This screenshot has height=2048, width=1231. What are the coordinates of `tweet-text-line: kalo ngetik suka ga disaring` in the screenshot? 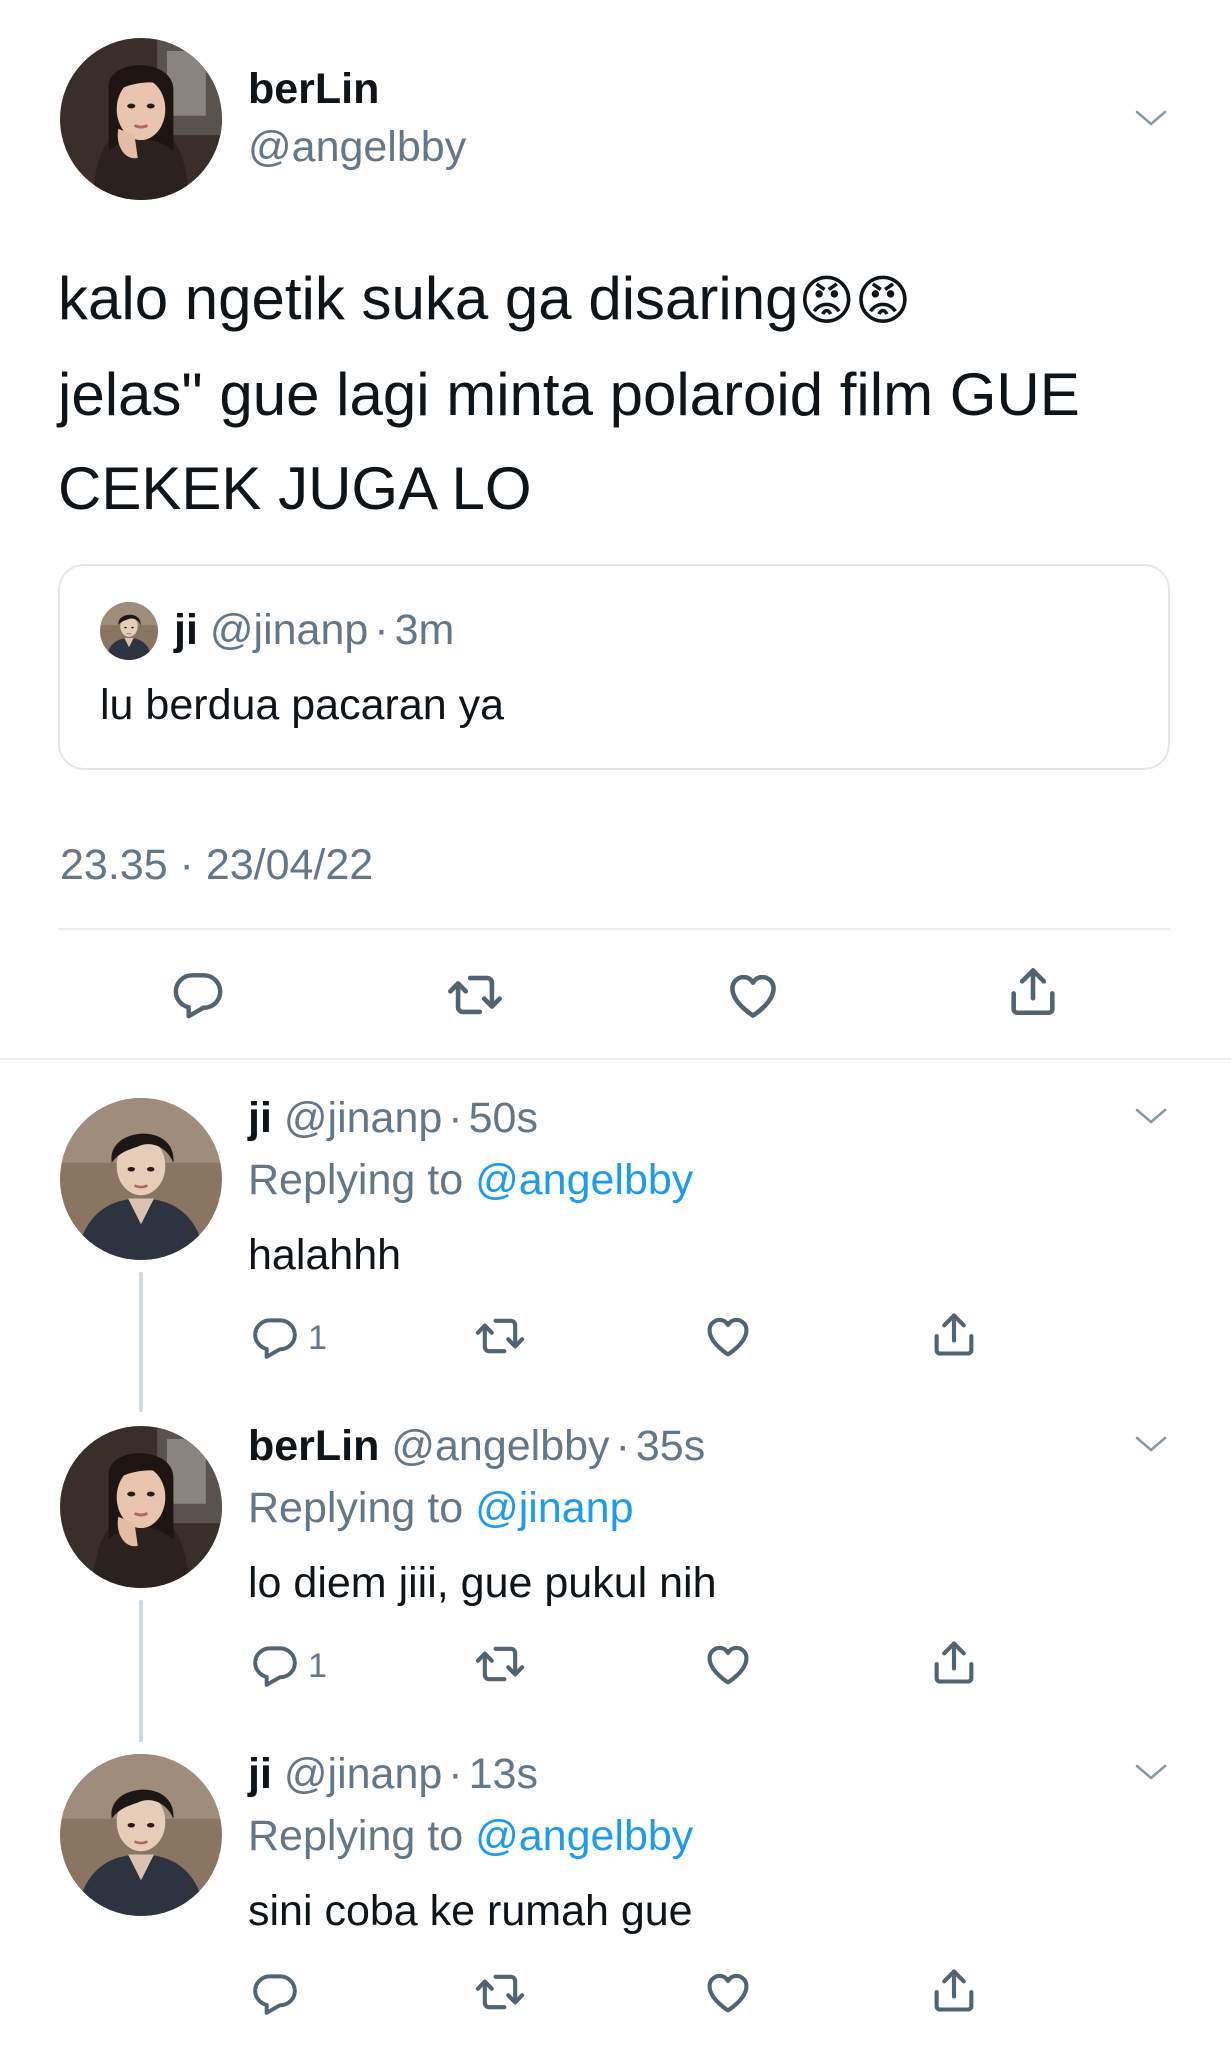 It's located at (428, 298).